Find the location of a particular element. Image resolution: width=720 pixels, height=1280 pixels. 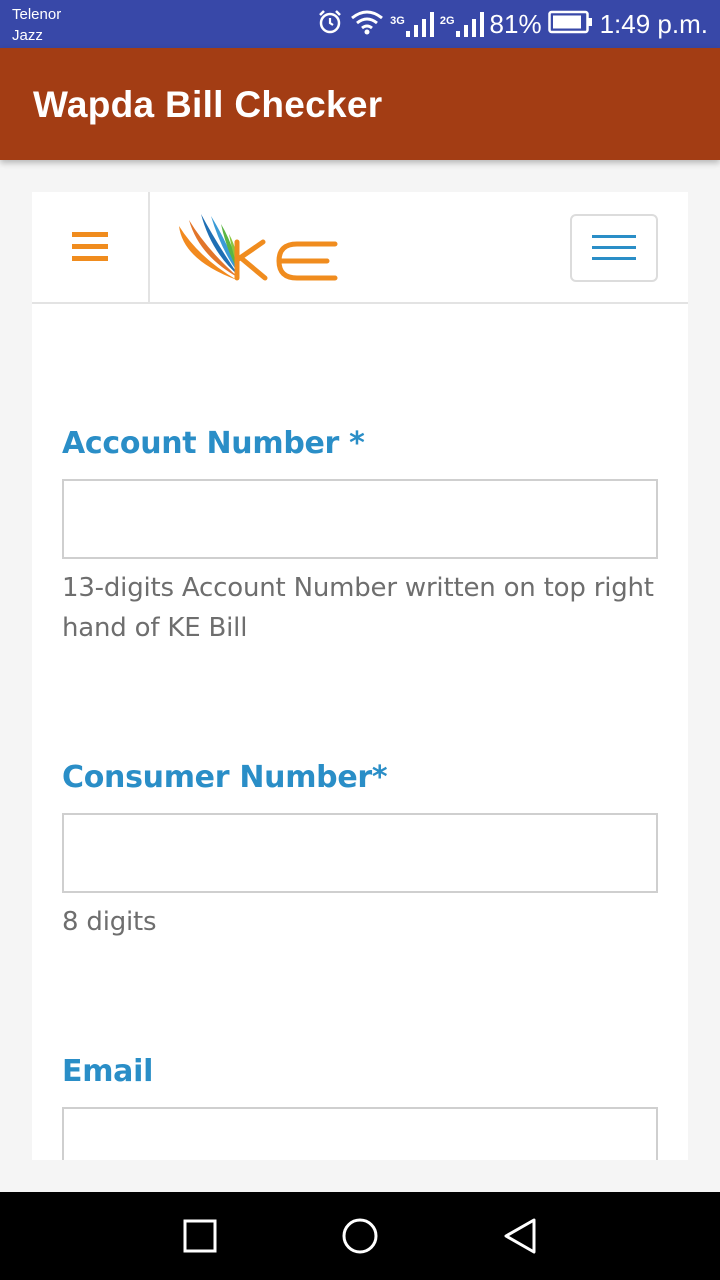

carrier-name-2: Jazz is located at coordinates (27, 35).